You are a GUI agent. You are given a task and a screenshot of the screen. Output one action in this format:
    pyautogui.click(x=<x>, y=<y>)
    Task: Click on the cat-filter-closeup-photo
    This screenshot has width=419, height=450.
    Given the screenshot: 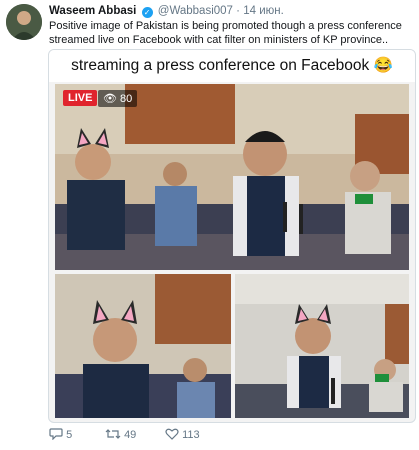 What is the action you would take?
    pyautogui.click(x=143, y=346)
    